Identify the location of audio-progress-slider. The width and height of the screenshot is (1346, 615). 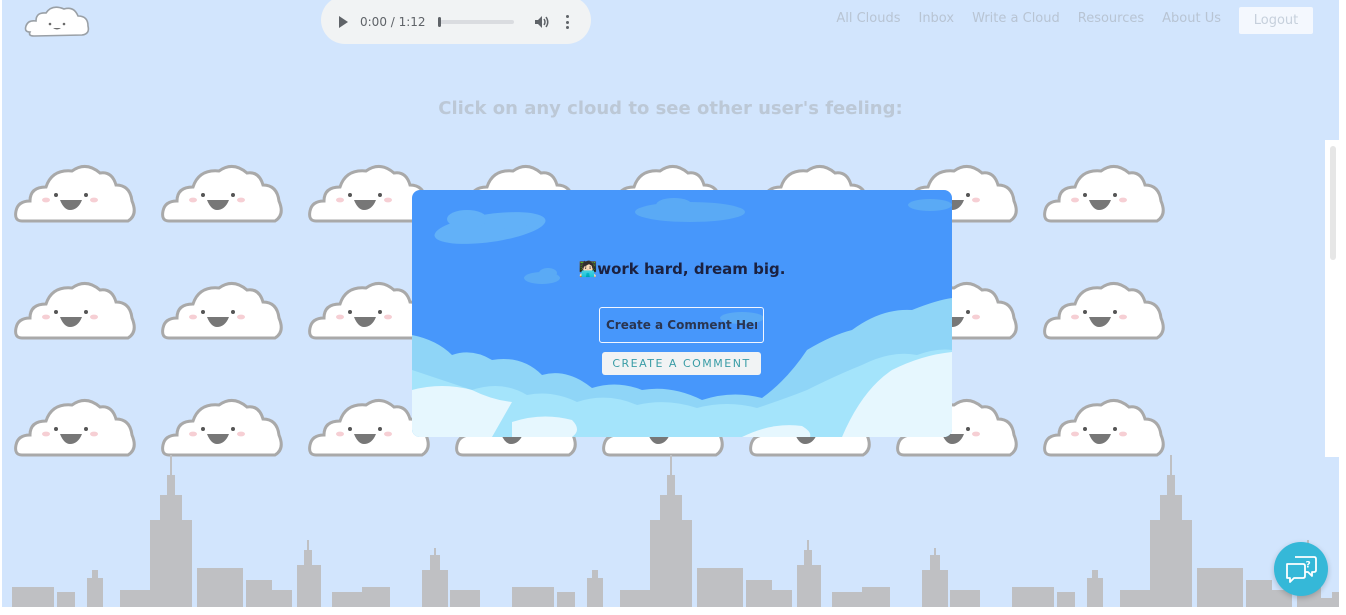
(475, 22).